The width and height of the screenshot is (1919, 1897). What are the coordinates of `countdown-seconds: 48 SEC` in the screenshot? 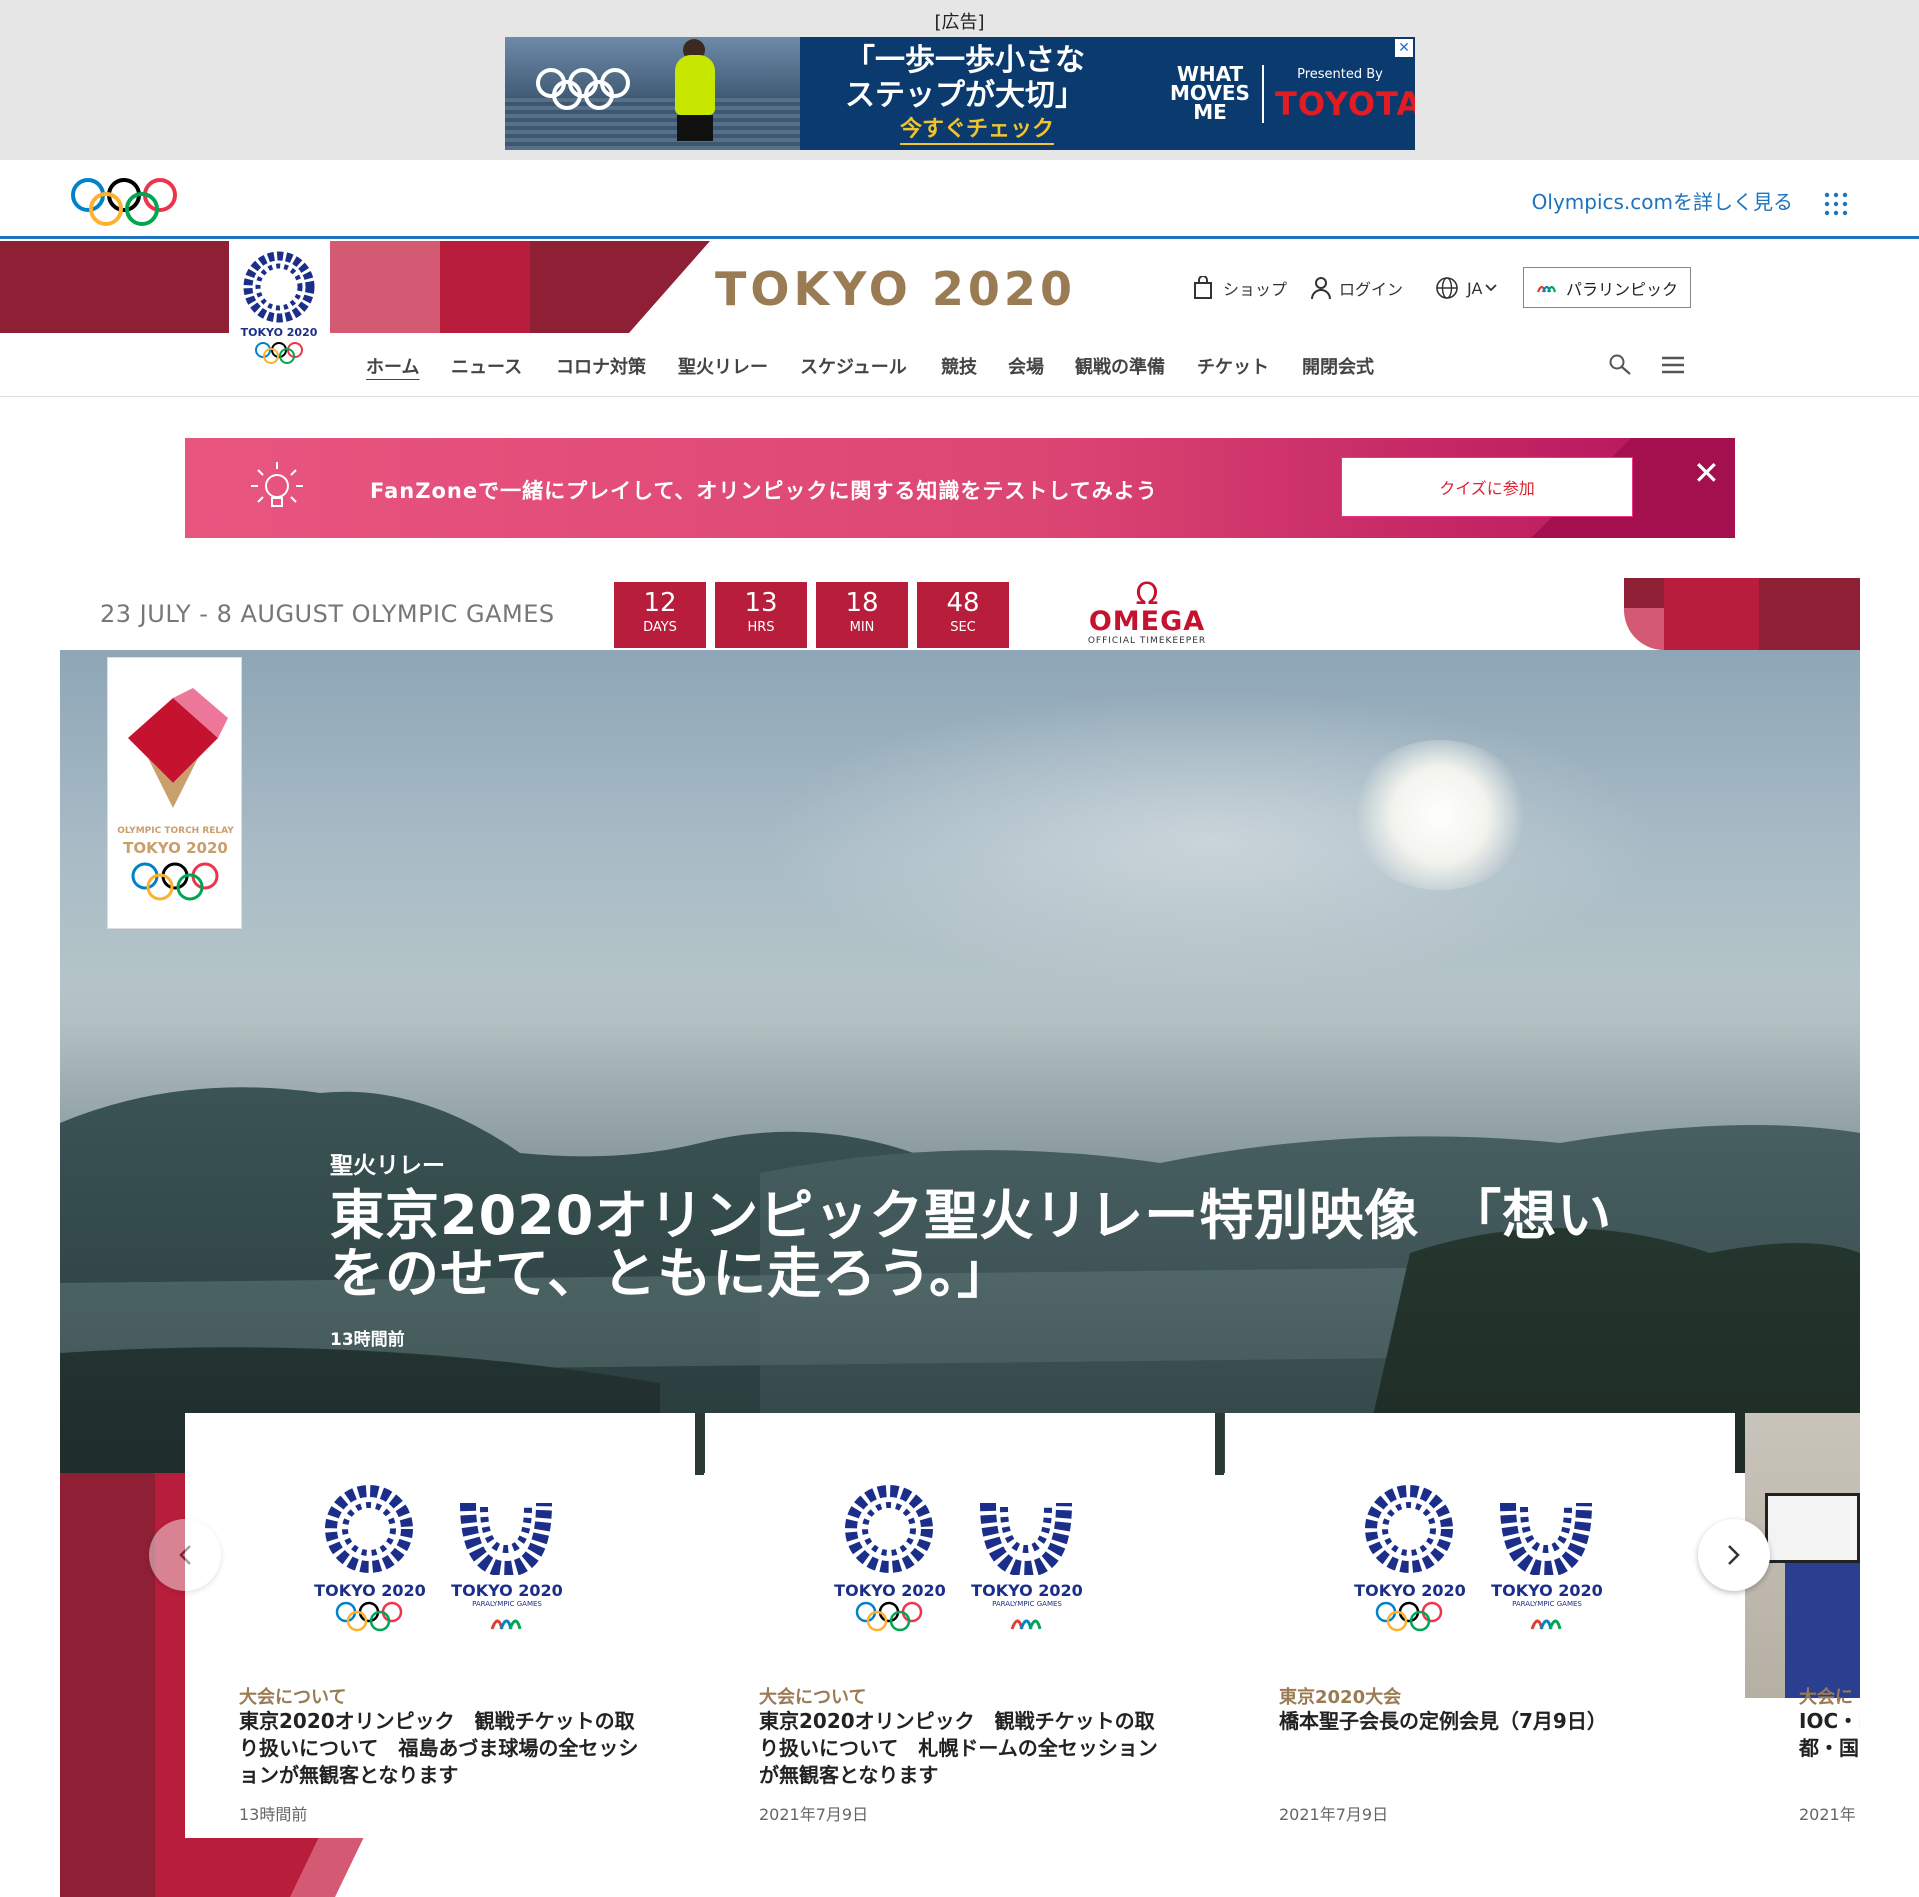 It's located at (963, 615).